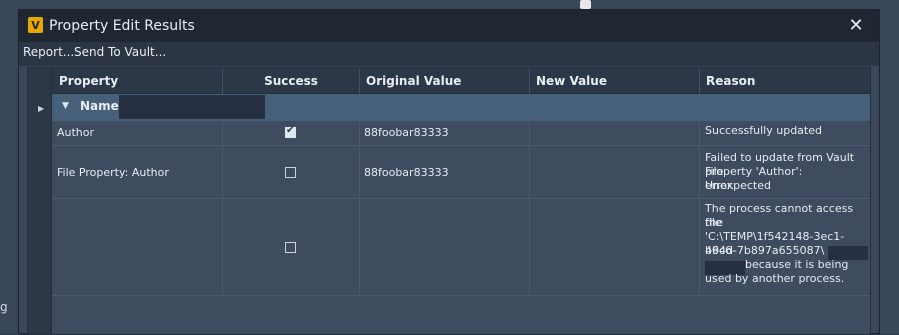  Describe the element at coordinates (9, 172) in the screenshot. I see `background-left-panel` at that location.